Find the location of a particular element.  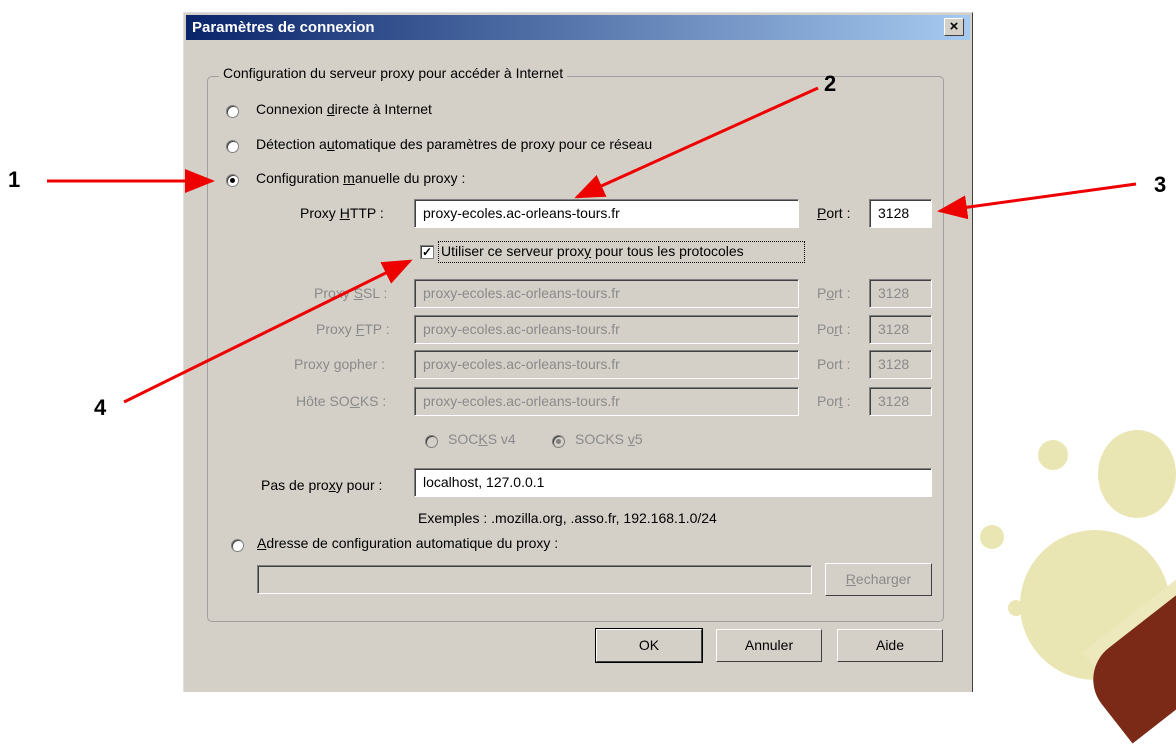

annotation-label-1: 1 is located at coordinates (14, 179).